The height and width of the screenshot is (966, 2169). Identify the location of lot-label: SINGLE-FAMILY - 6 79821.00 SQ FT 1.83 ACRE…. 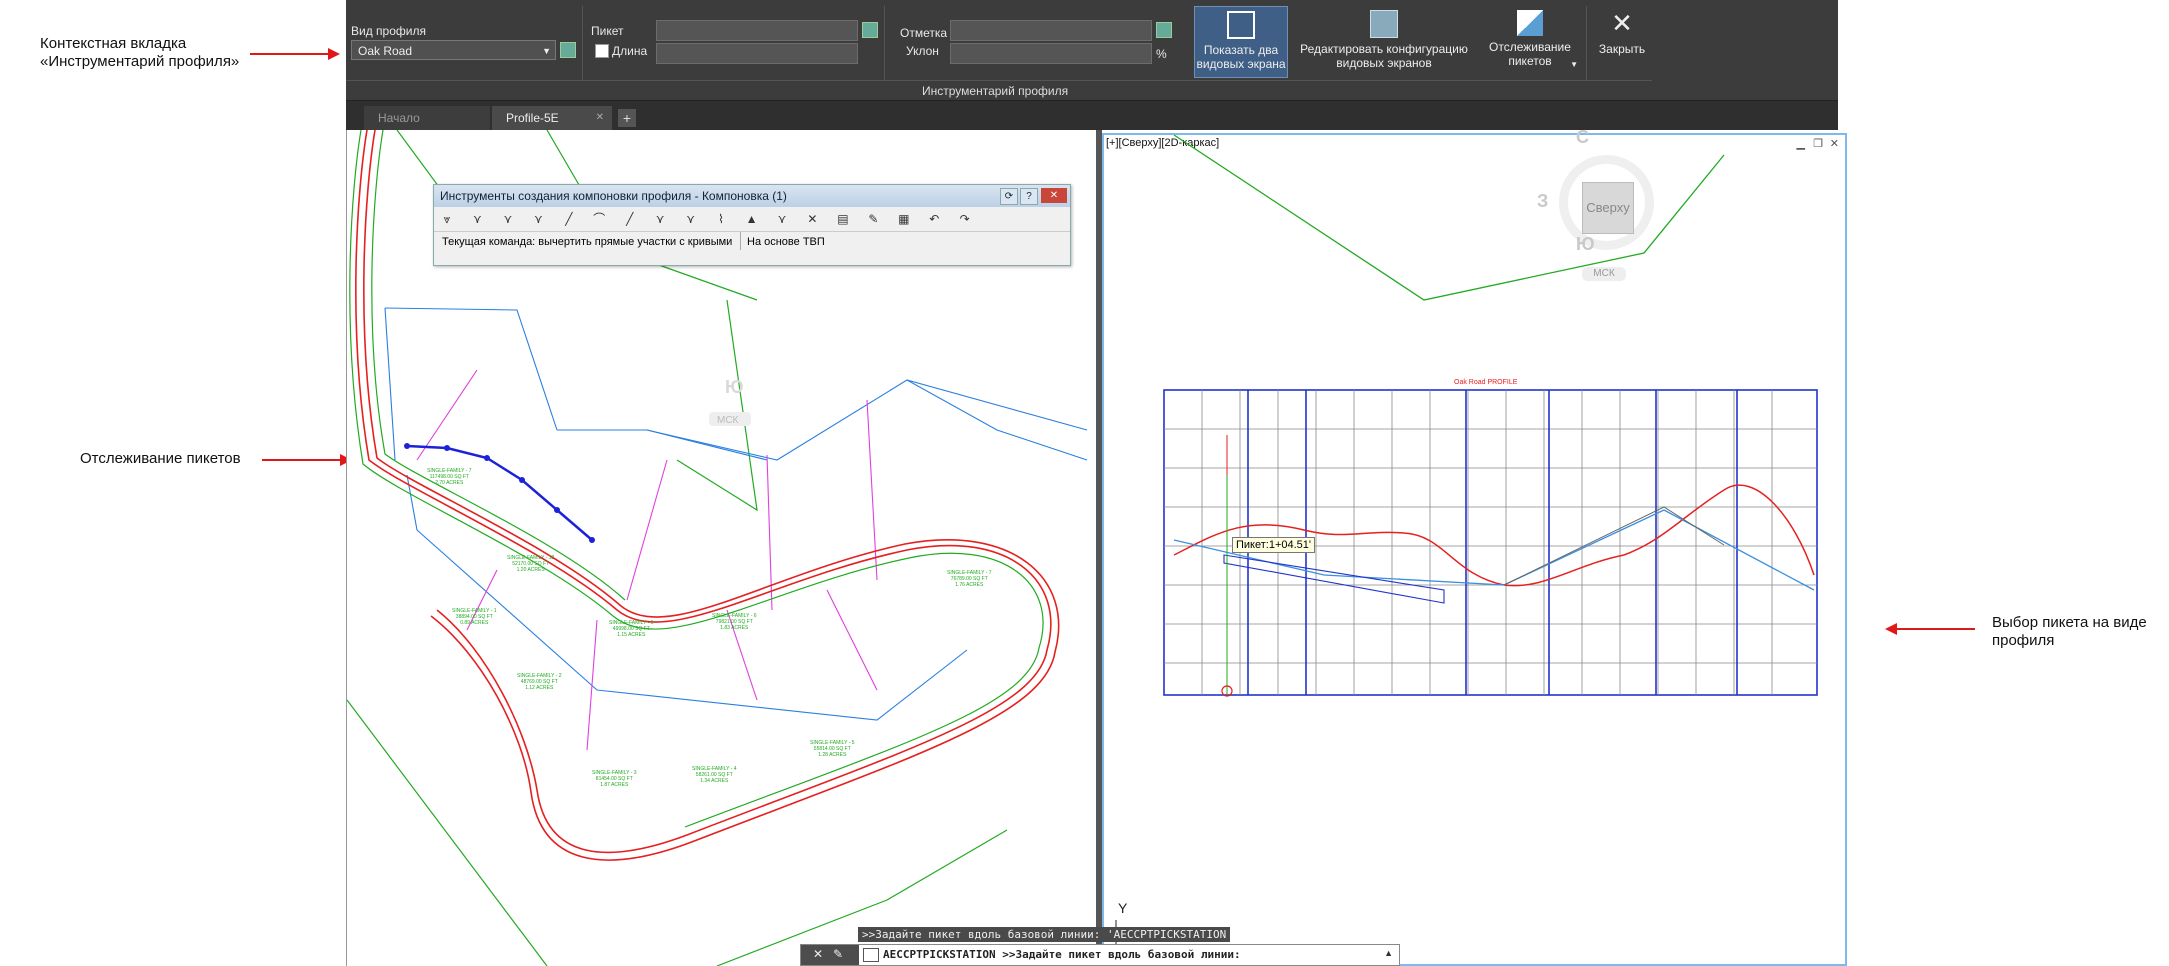
(734, 622).